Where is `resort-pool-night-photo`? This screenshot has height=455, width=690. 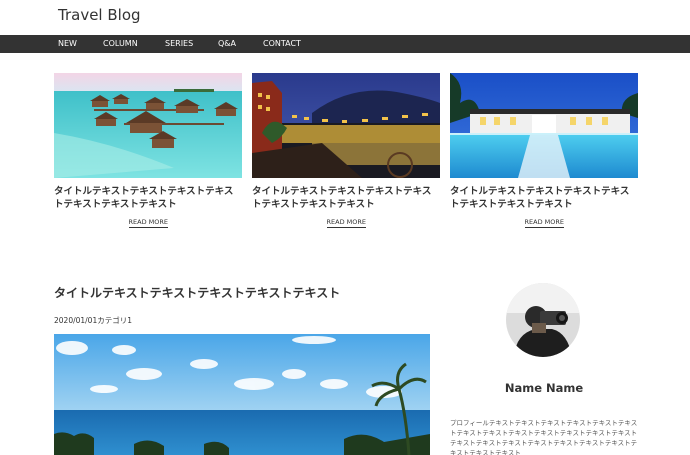 resort-pool-night-photo is located at coordinates (544, 125).